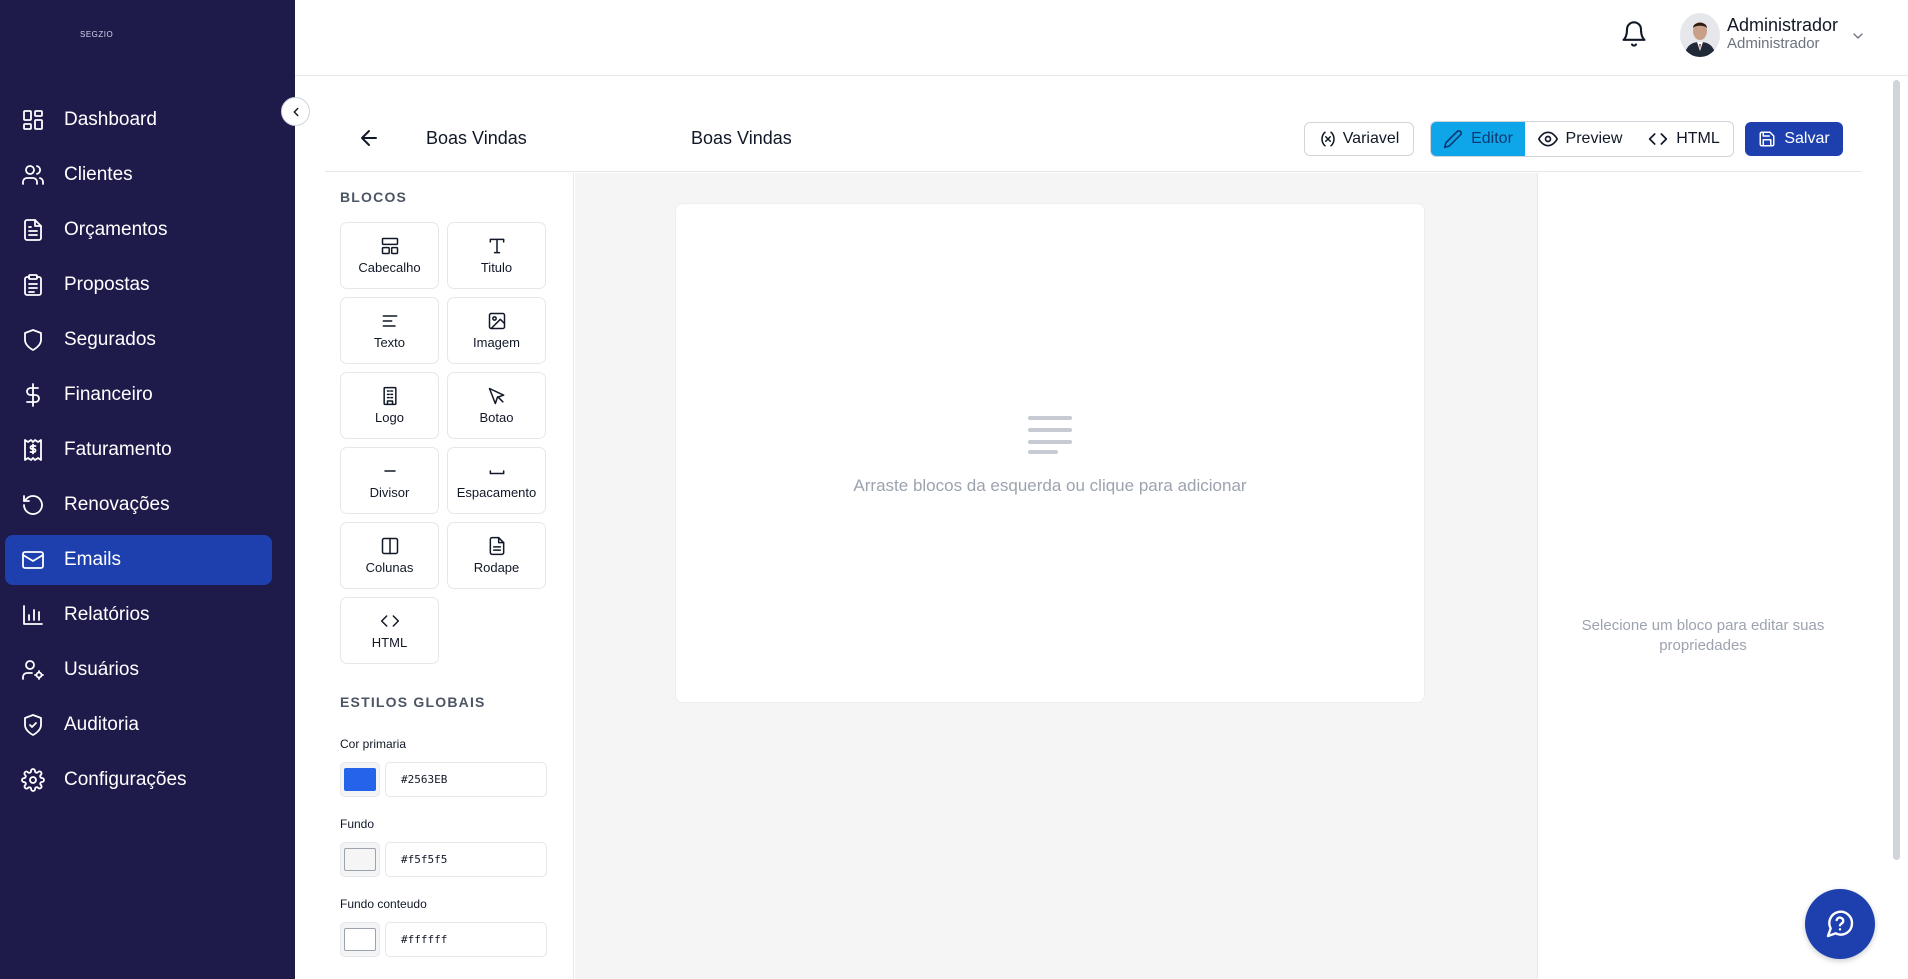 This screenshot has width=1908, height=979. Describe the element at coordinates (1634, 34) in the screenshot. I see `bell-icon` at that location.